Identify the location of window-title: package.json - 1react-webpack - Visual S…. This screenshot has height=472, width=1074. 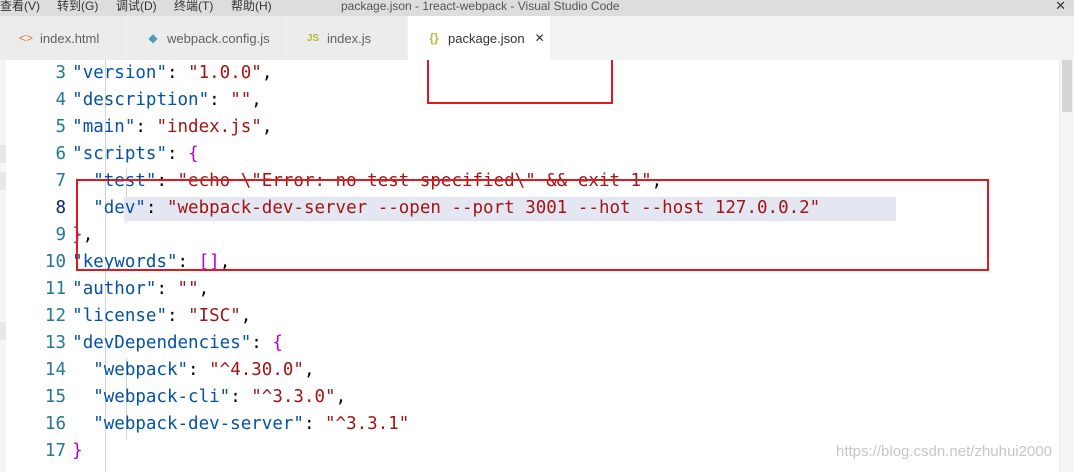
(480, 6).